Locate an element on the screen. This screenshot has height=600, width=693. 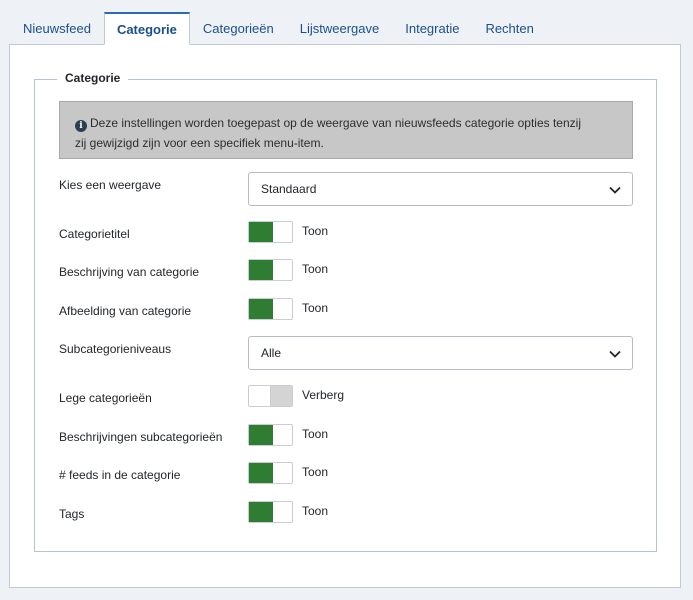
switch-off-knob is located at coordinates (260, 396).